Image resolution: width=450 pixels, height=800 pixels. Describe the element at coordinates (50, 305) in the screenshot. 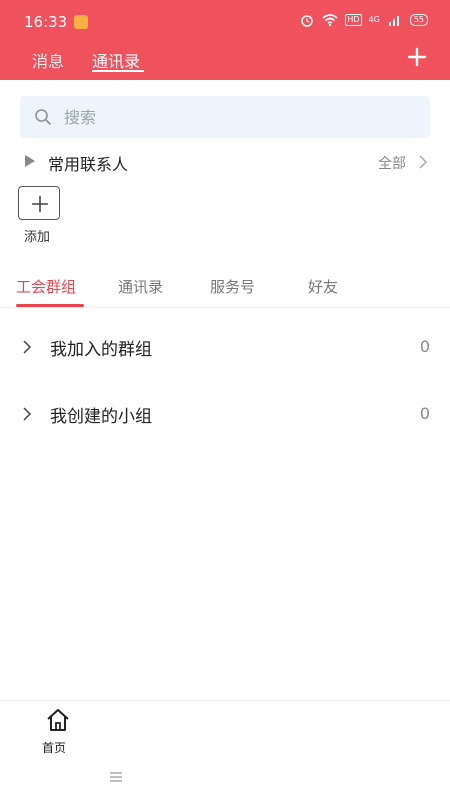

I see `sub-tab-active-indicator` at that location.